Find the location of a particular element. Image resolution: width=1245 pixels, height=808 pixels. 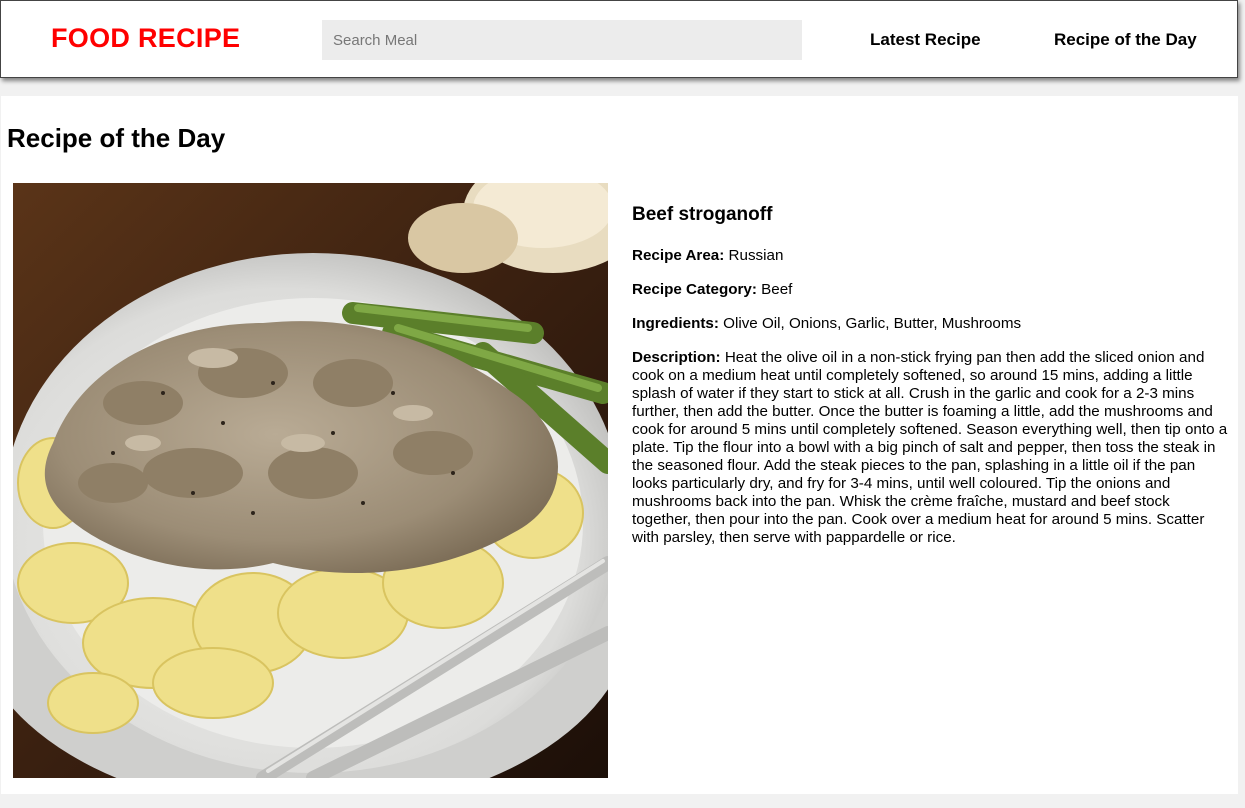

section-title: Recipe of the Day is located at coordinates (116, 138).